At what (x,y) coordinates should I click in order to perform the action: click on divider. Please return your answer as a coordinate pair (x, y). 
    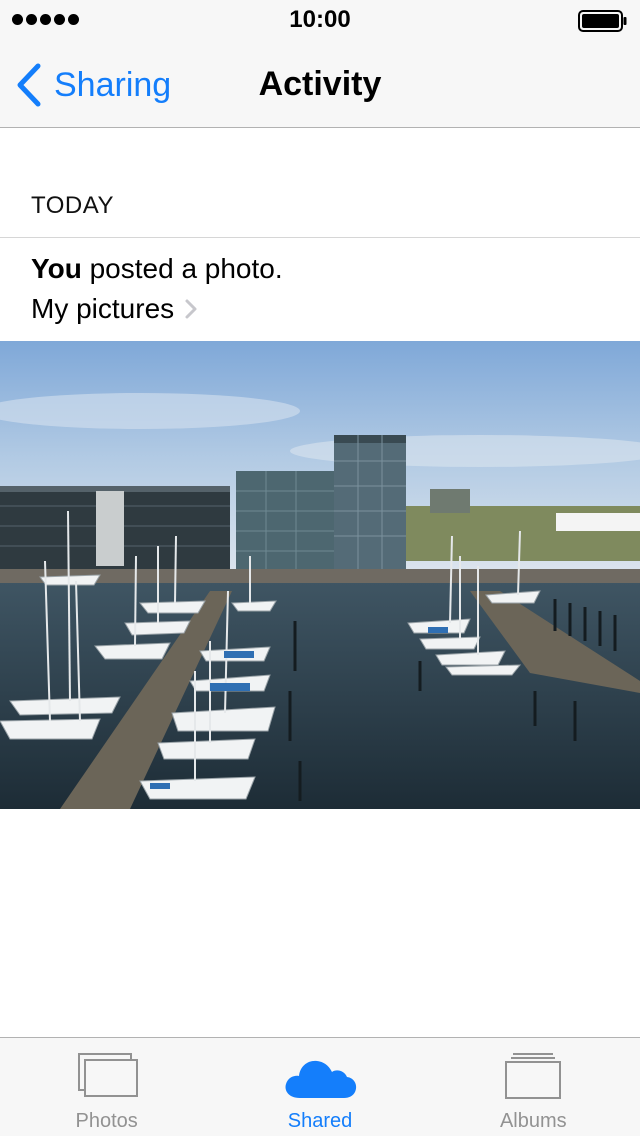
    Looking at the image, I should click on (320, 237).